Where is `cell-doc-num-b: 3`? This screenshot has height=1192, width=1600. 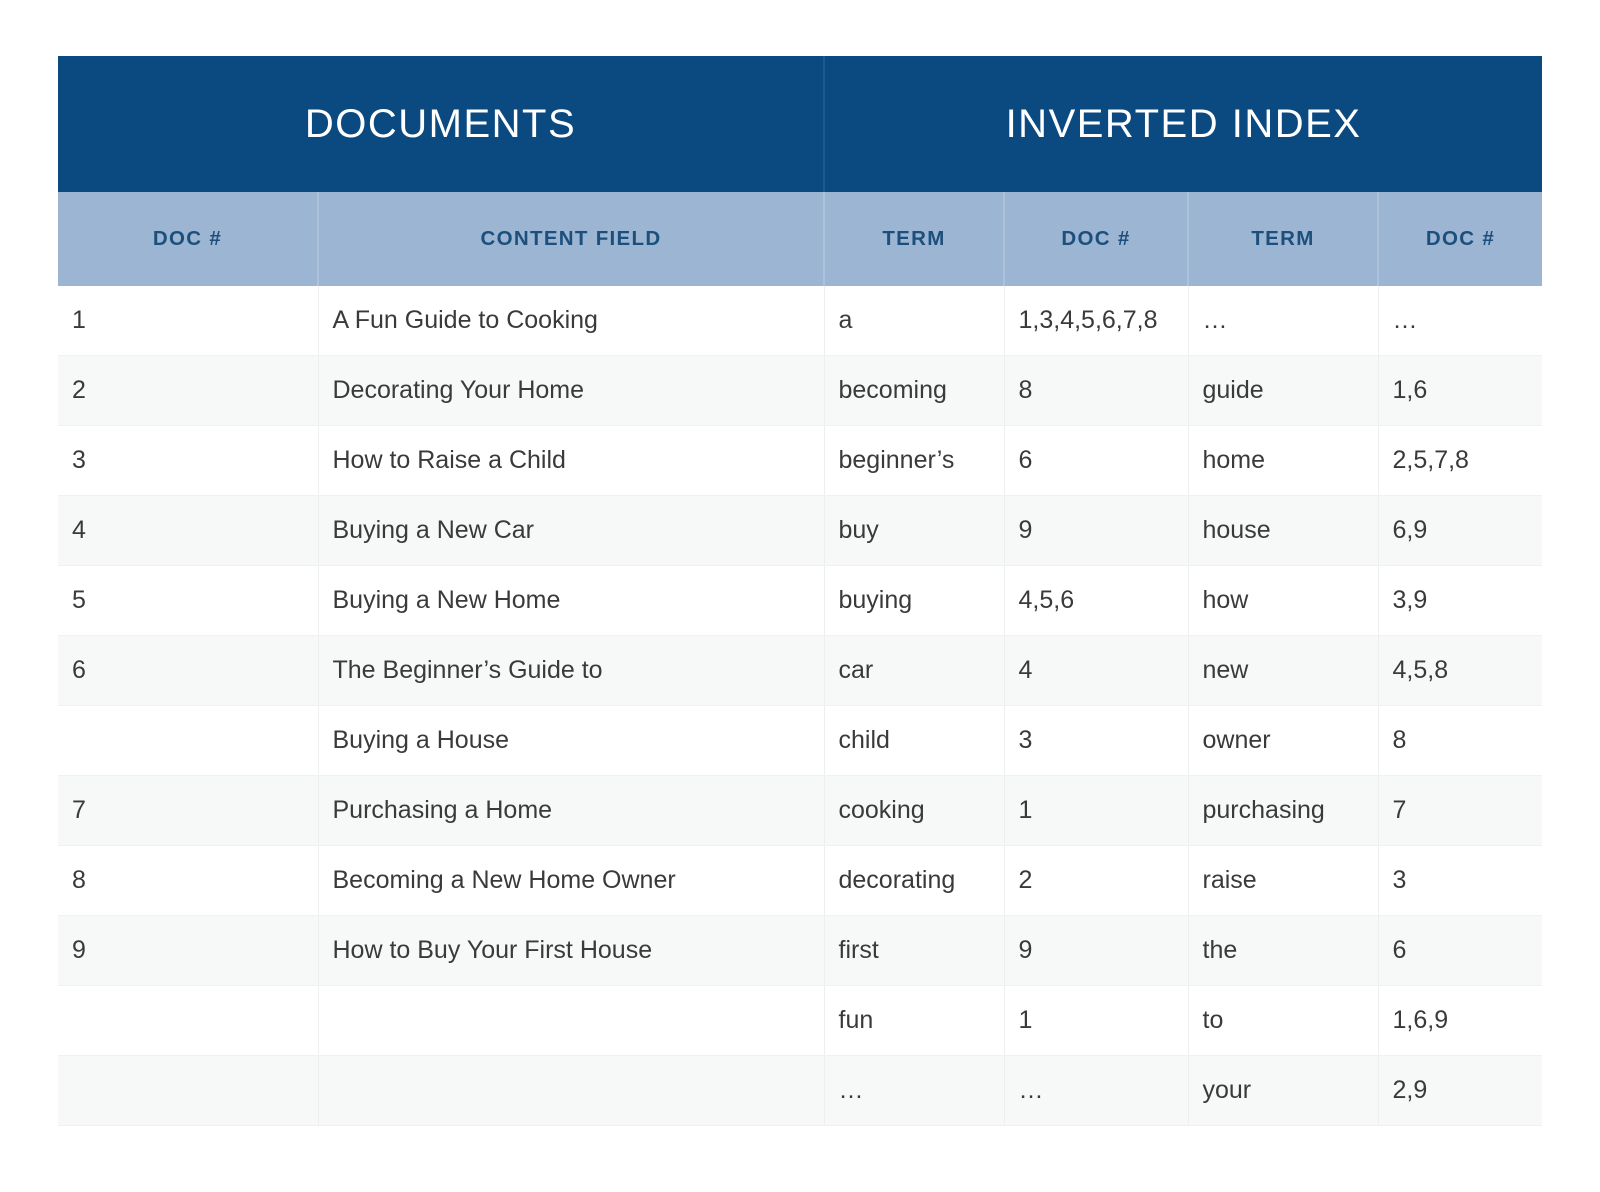
cell-doc-num-b: 3 is located at coordinates (1460, 880).